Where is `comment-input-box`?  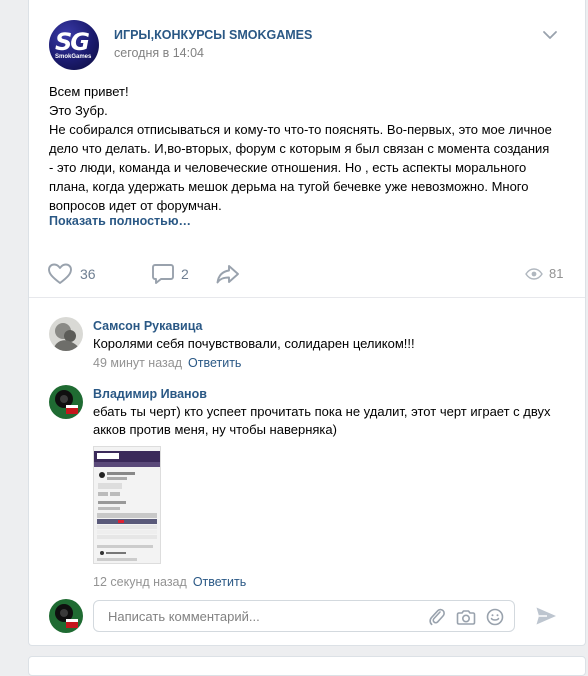 comment-input-box is located at coordinates (304, 616).